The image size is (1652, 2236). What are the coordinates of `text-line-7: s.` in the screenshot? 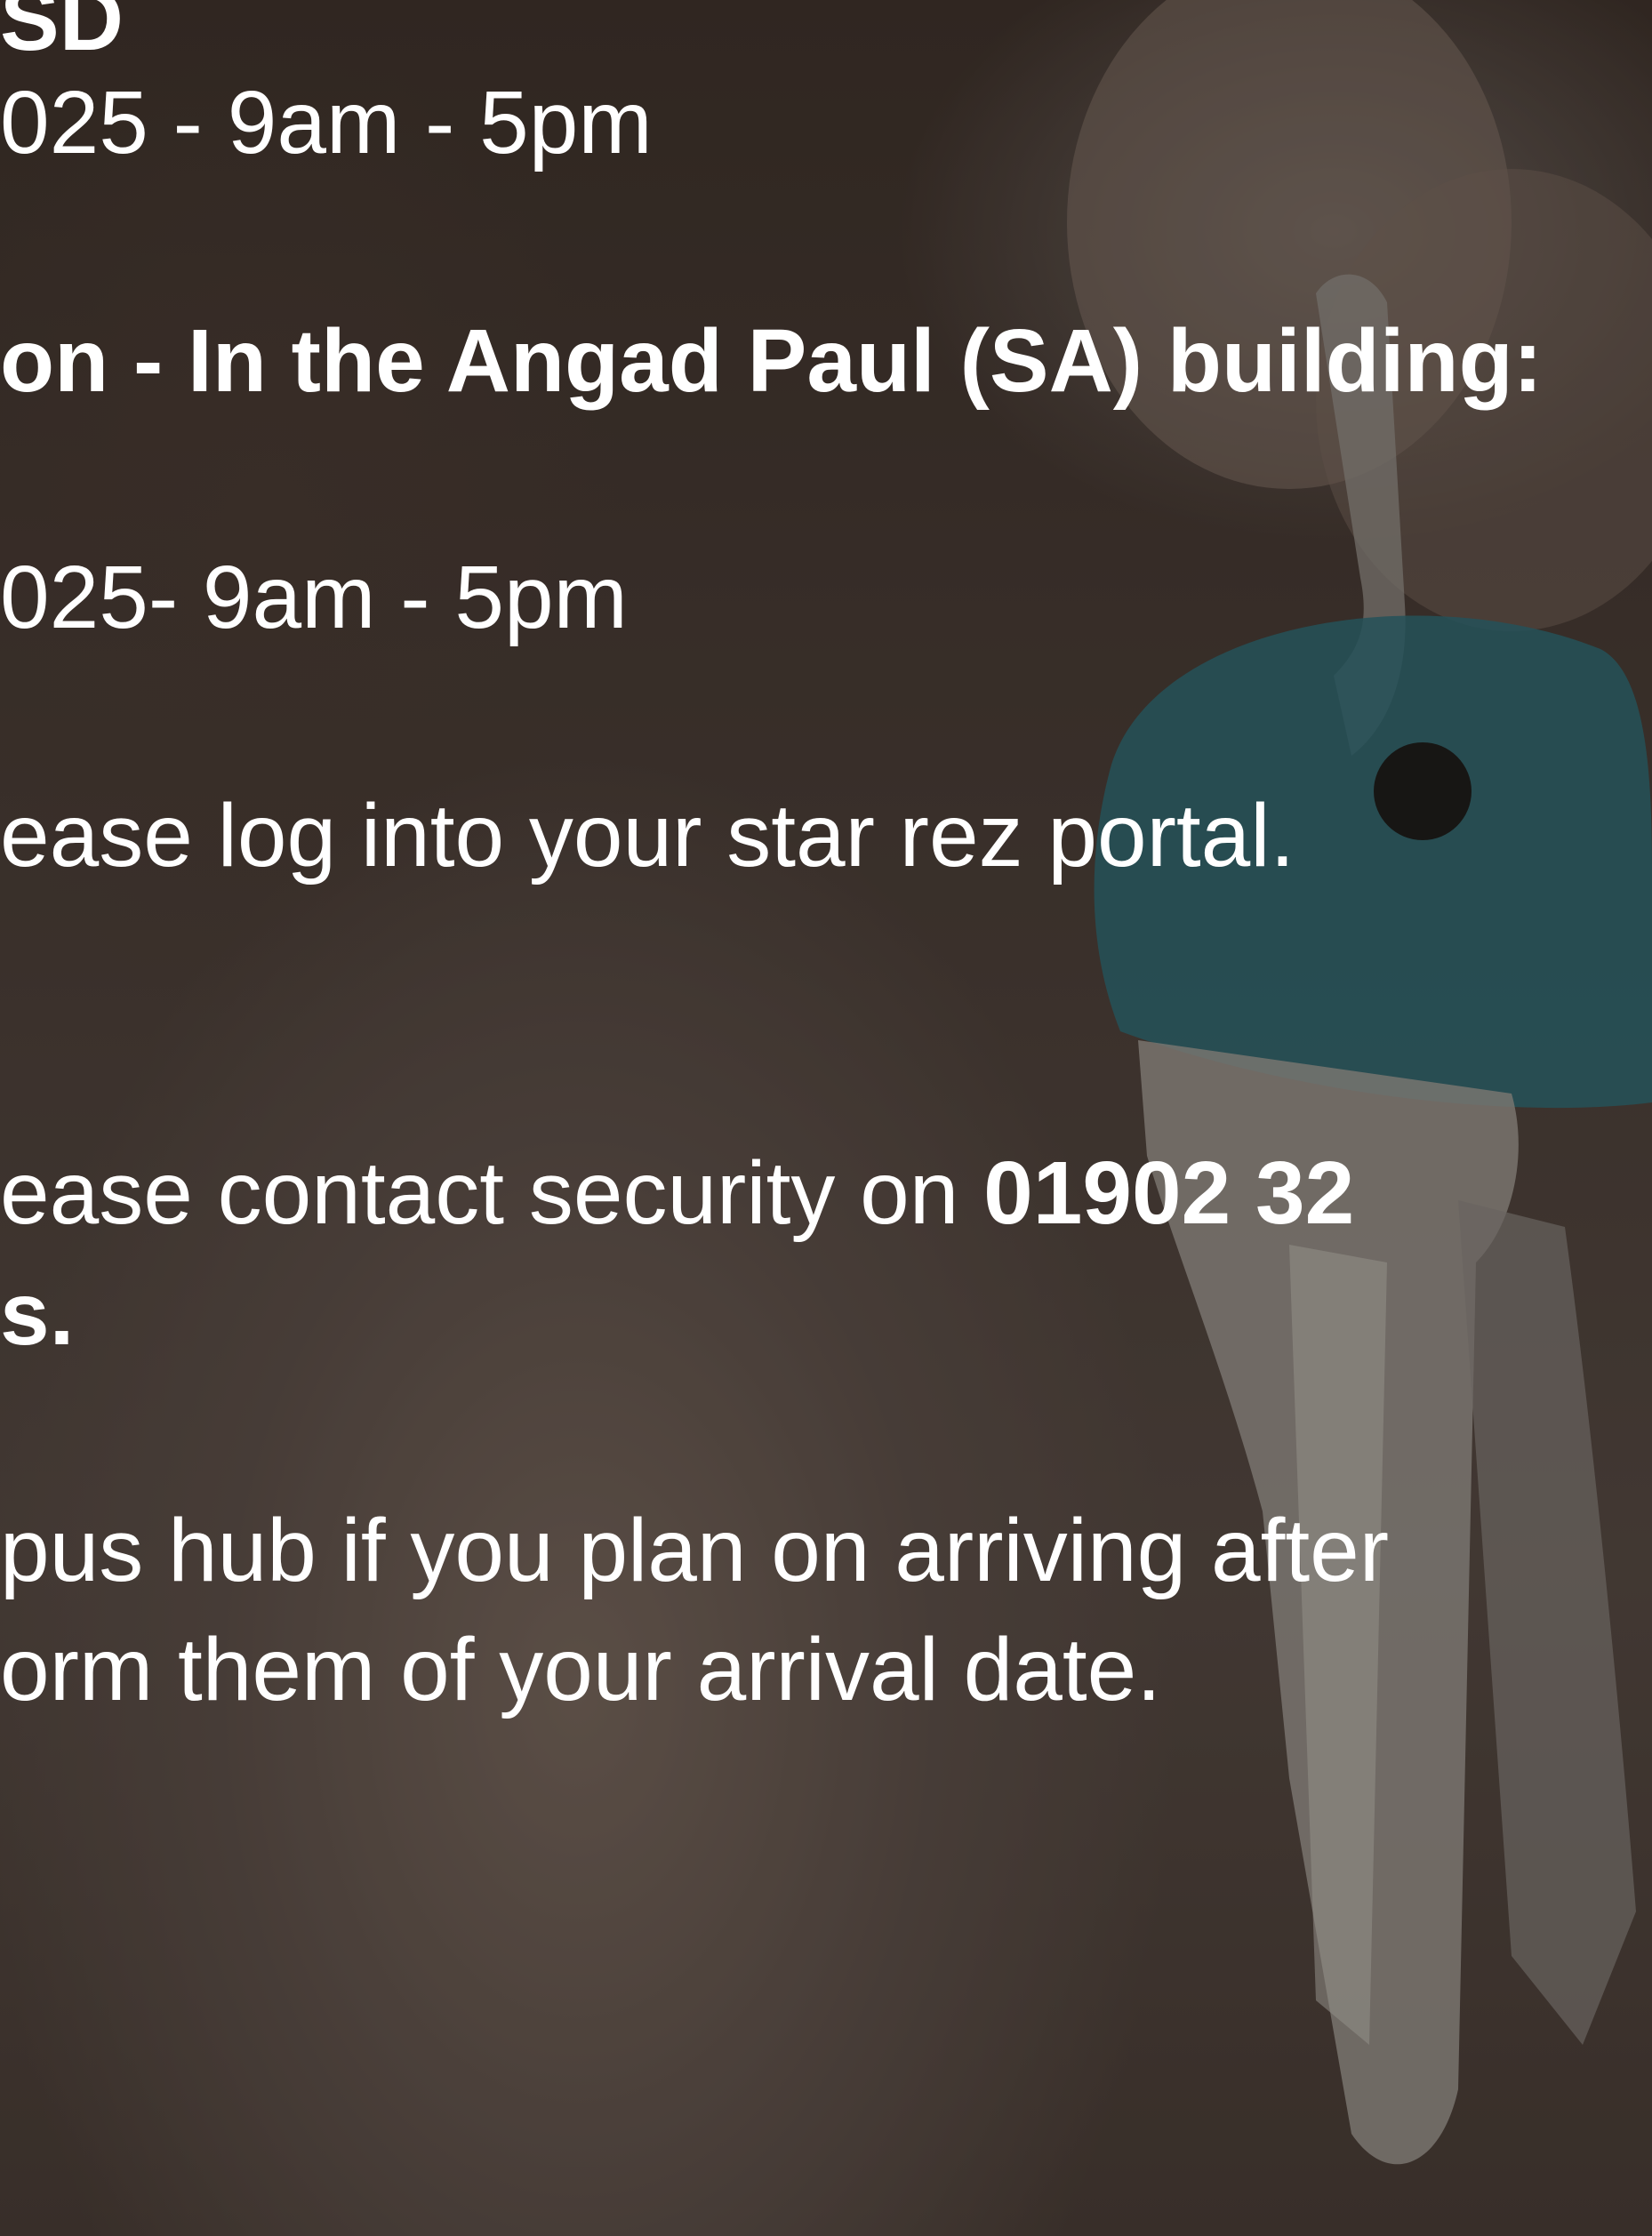 It's located at (37, 1314).